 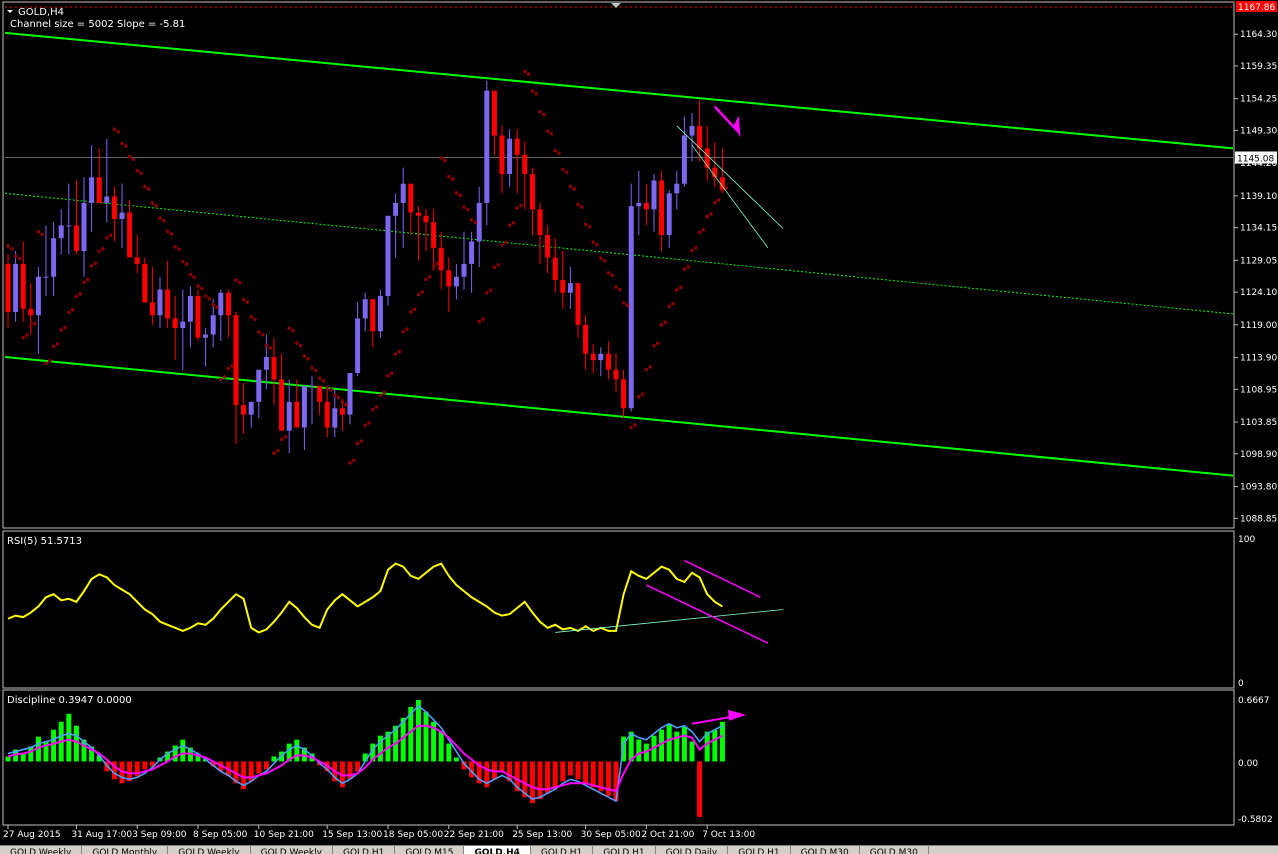 What do you see at coordinates (542, 835) in the screenshot?
I see `time-tick-label: 25 Sep 13:00` at bounding box center [542, 835].